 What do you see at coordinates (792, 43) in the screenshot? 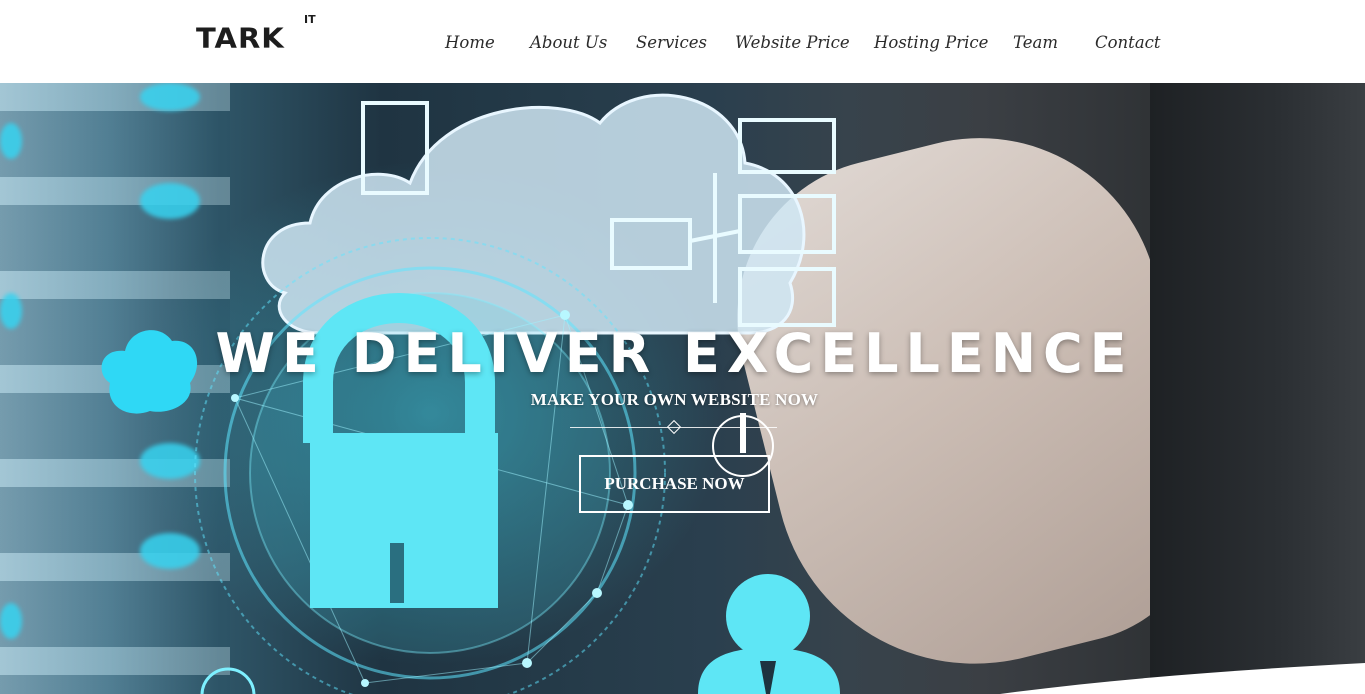
I see `nav-website-price: Website Price` at bounding box center [792, 43].